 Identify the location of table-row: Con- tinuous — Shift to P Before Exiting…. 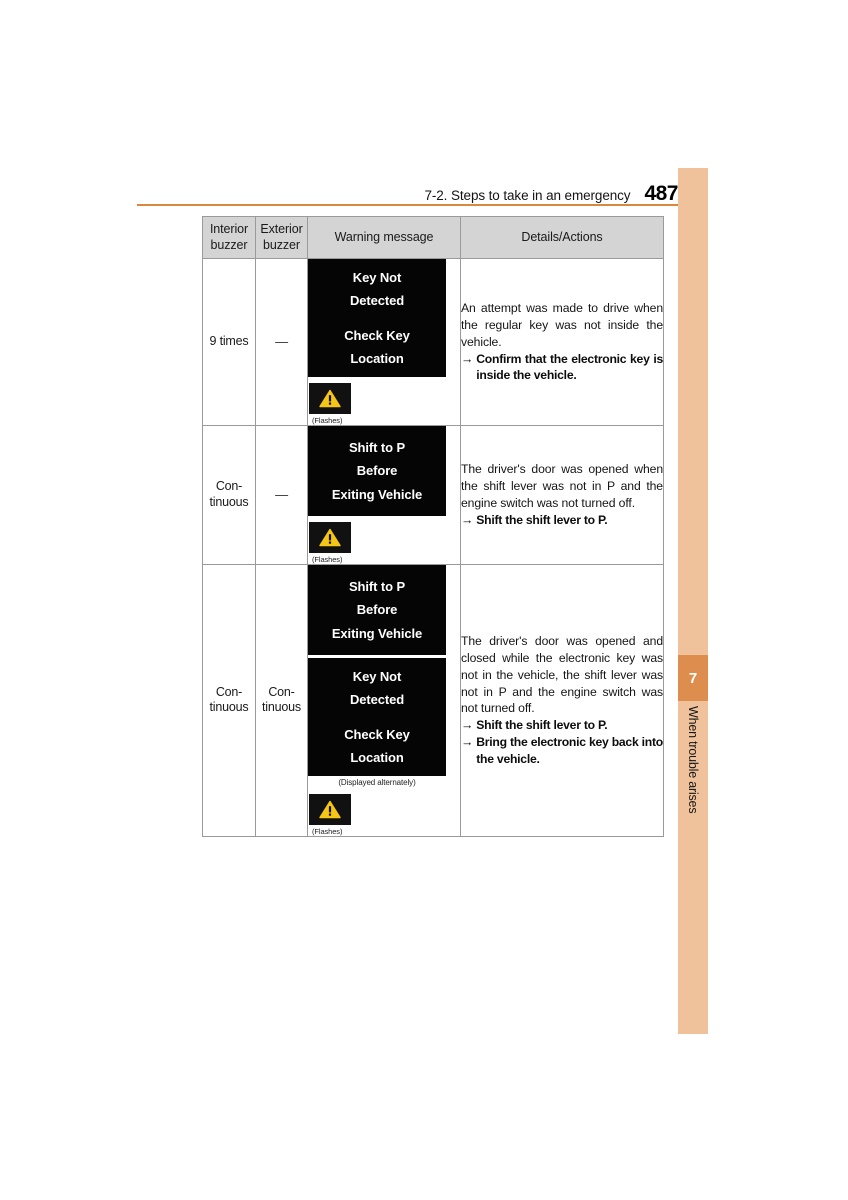
(433, 495).